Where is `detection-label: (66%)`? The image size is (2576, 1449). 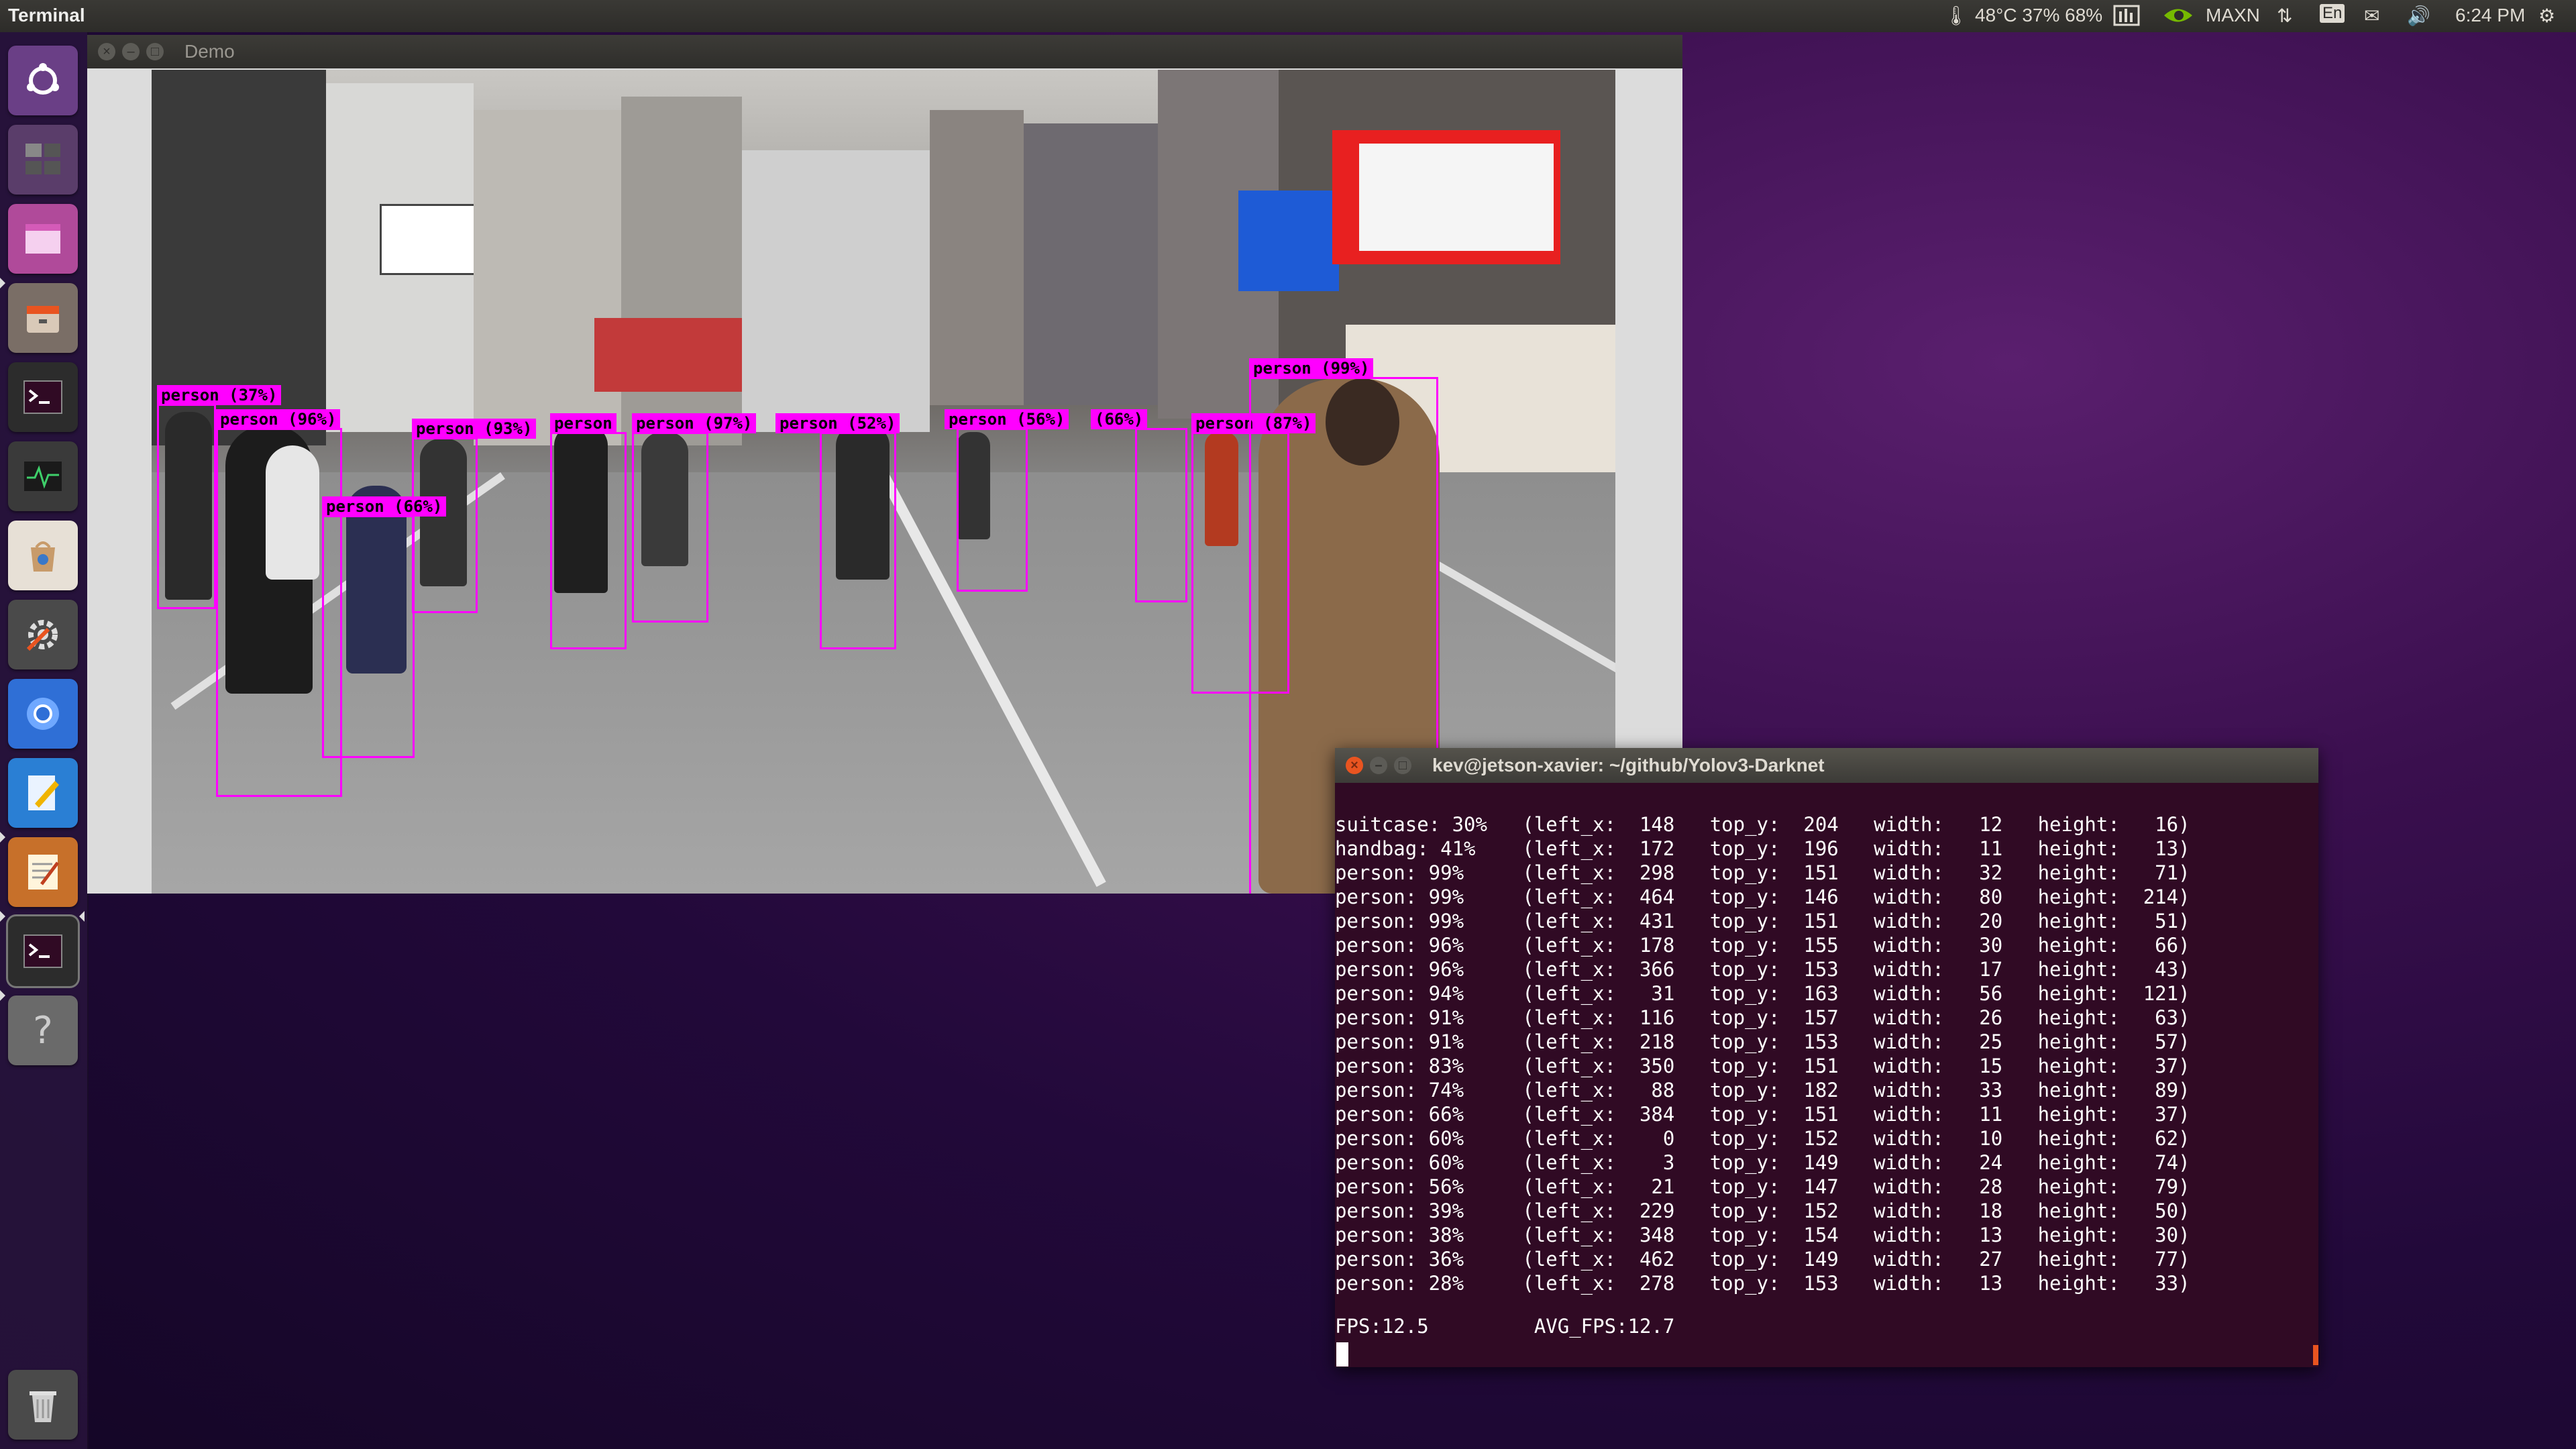 detection-label: (66%) is located at coordinates (1119, 419).